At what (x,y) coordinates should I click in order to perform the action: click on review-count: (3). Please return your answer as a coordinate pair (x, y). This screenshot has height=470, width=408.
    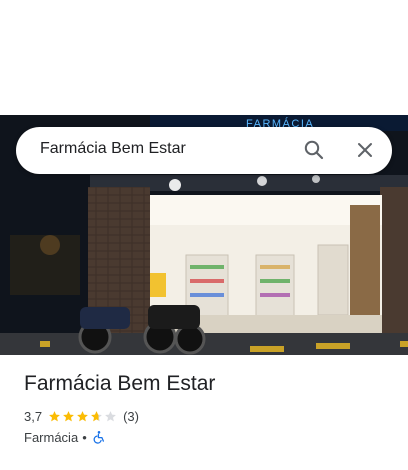
    Looking at the image, I should click on (131, 416).